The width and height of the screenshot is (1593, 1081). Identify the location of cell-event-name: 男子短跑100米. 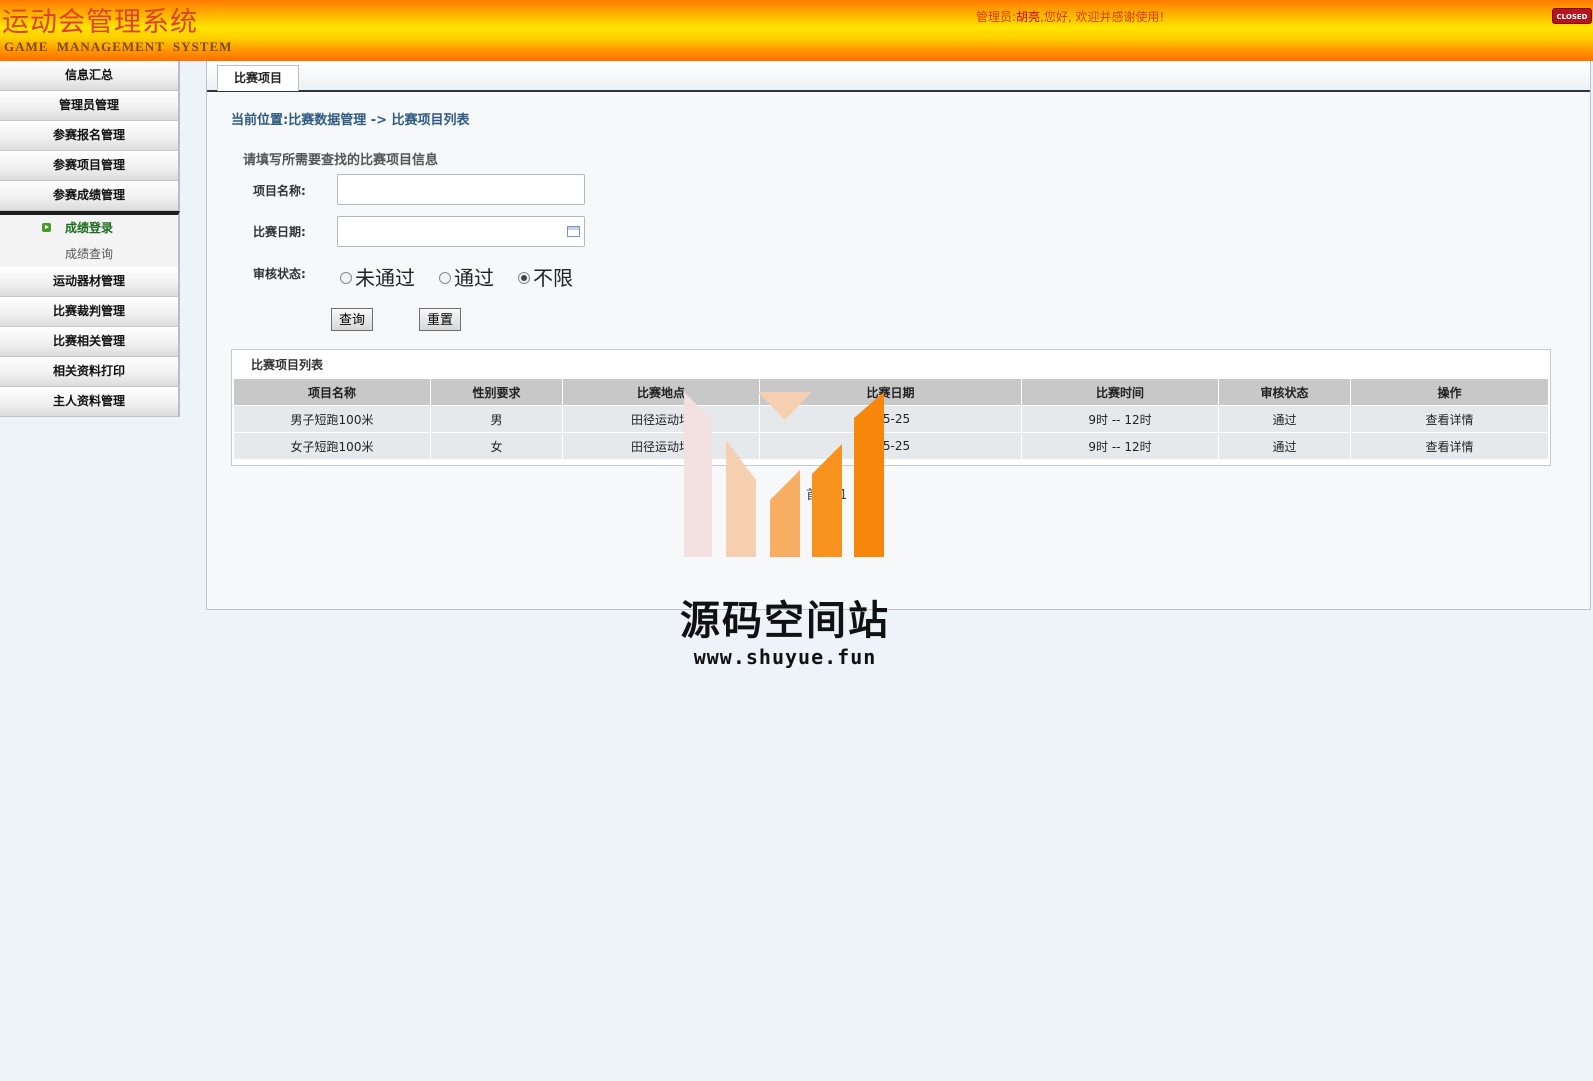
(332, 419).